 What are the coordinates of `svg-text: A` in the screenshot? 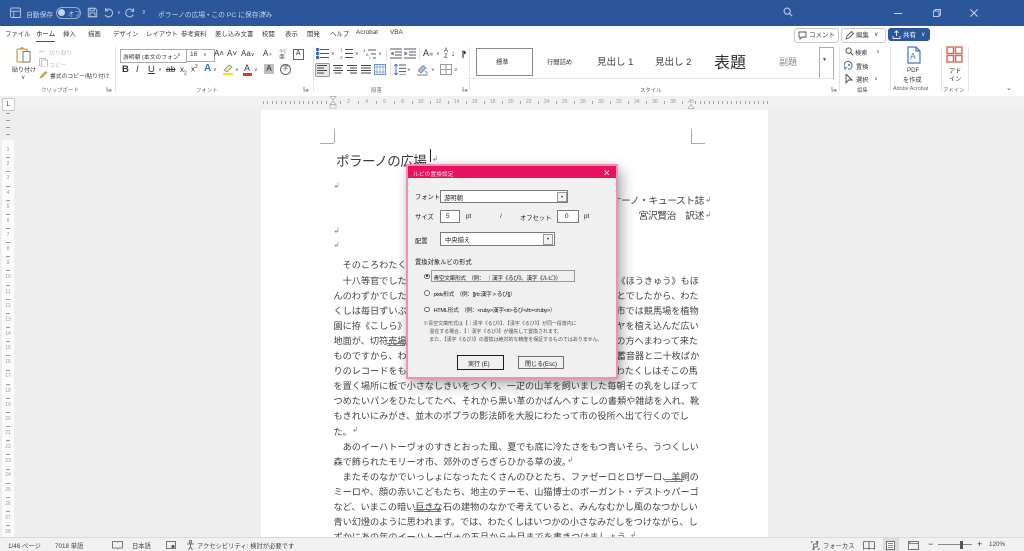 It's located at (913, 56).